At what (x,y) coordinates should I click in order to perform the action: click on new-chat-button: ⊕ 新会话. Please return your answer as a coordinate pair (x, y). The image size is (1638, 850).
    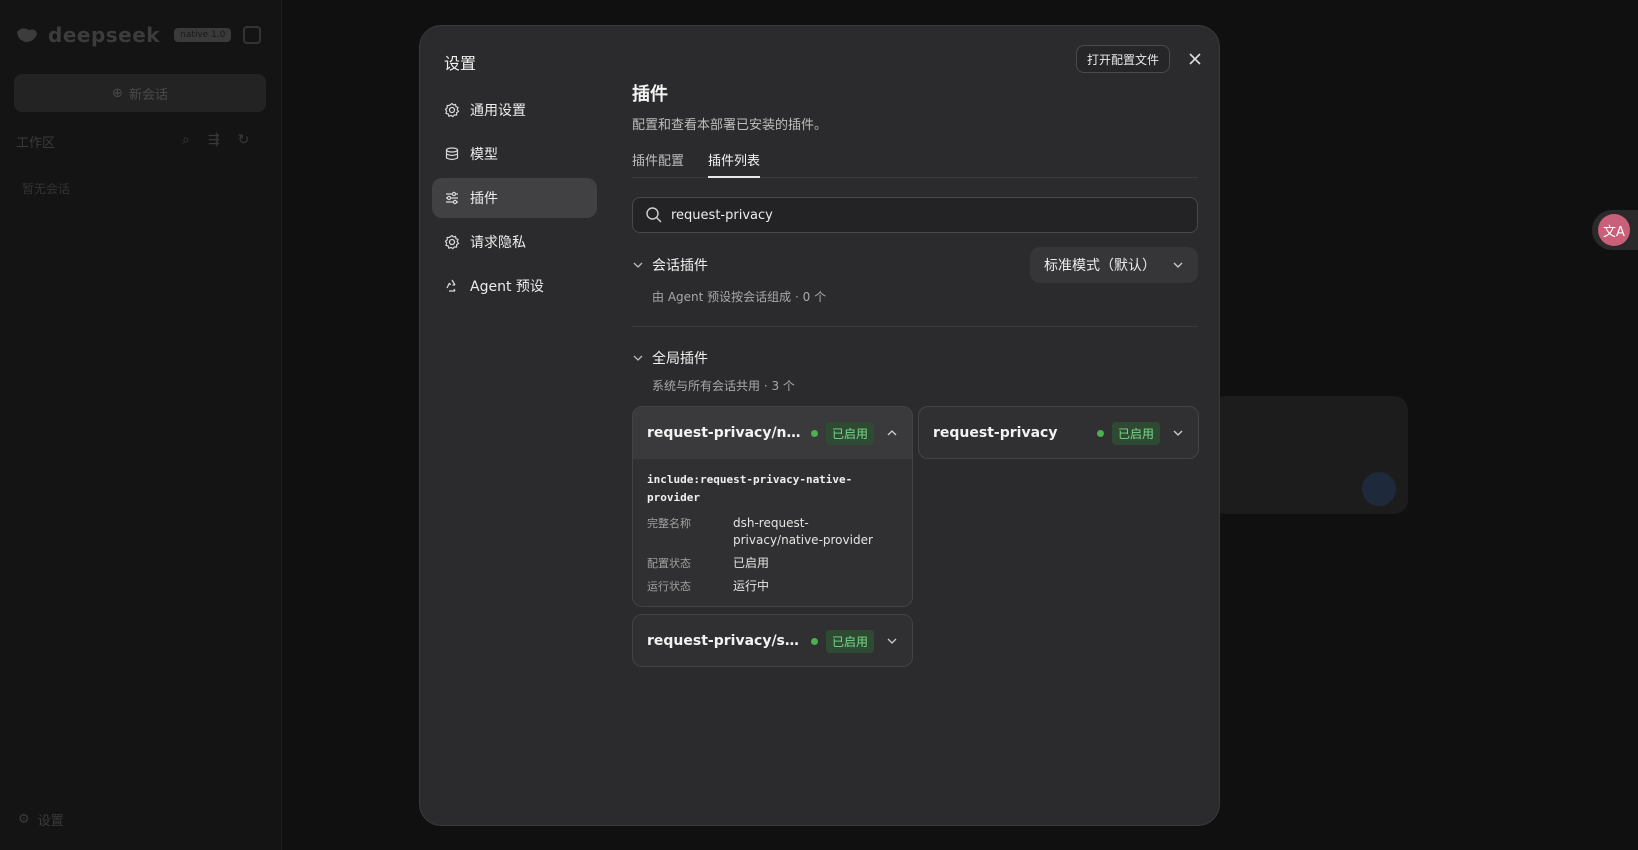
    Looking at the image, I should click on (140, 93).